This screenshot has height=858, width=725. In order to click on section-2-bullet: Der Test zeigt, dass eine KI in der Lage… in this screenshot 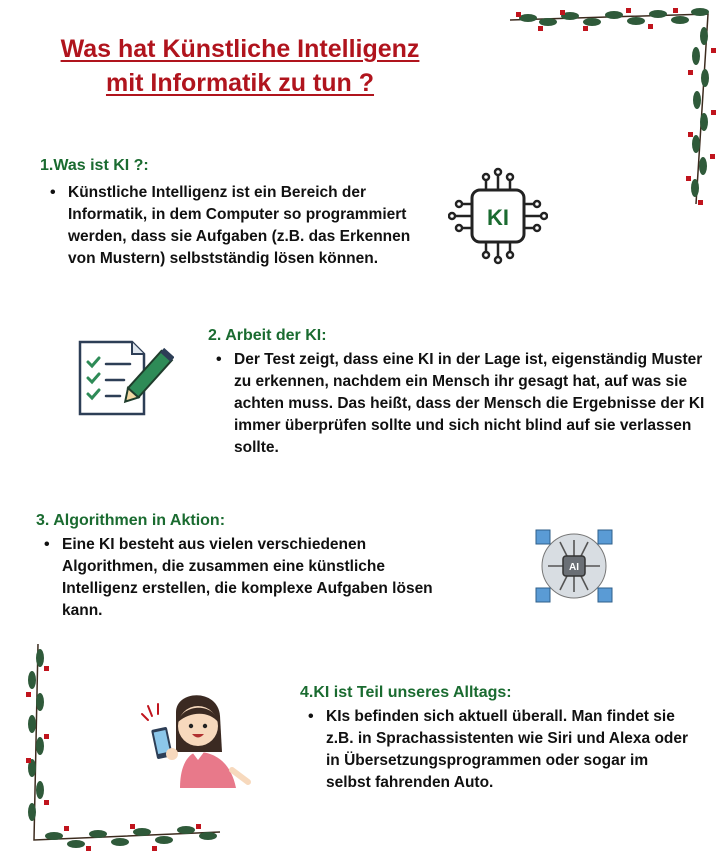, I will do `click(465, 404)`.